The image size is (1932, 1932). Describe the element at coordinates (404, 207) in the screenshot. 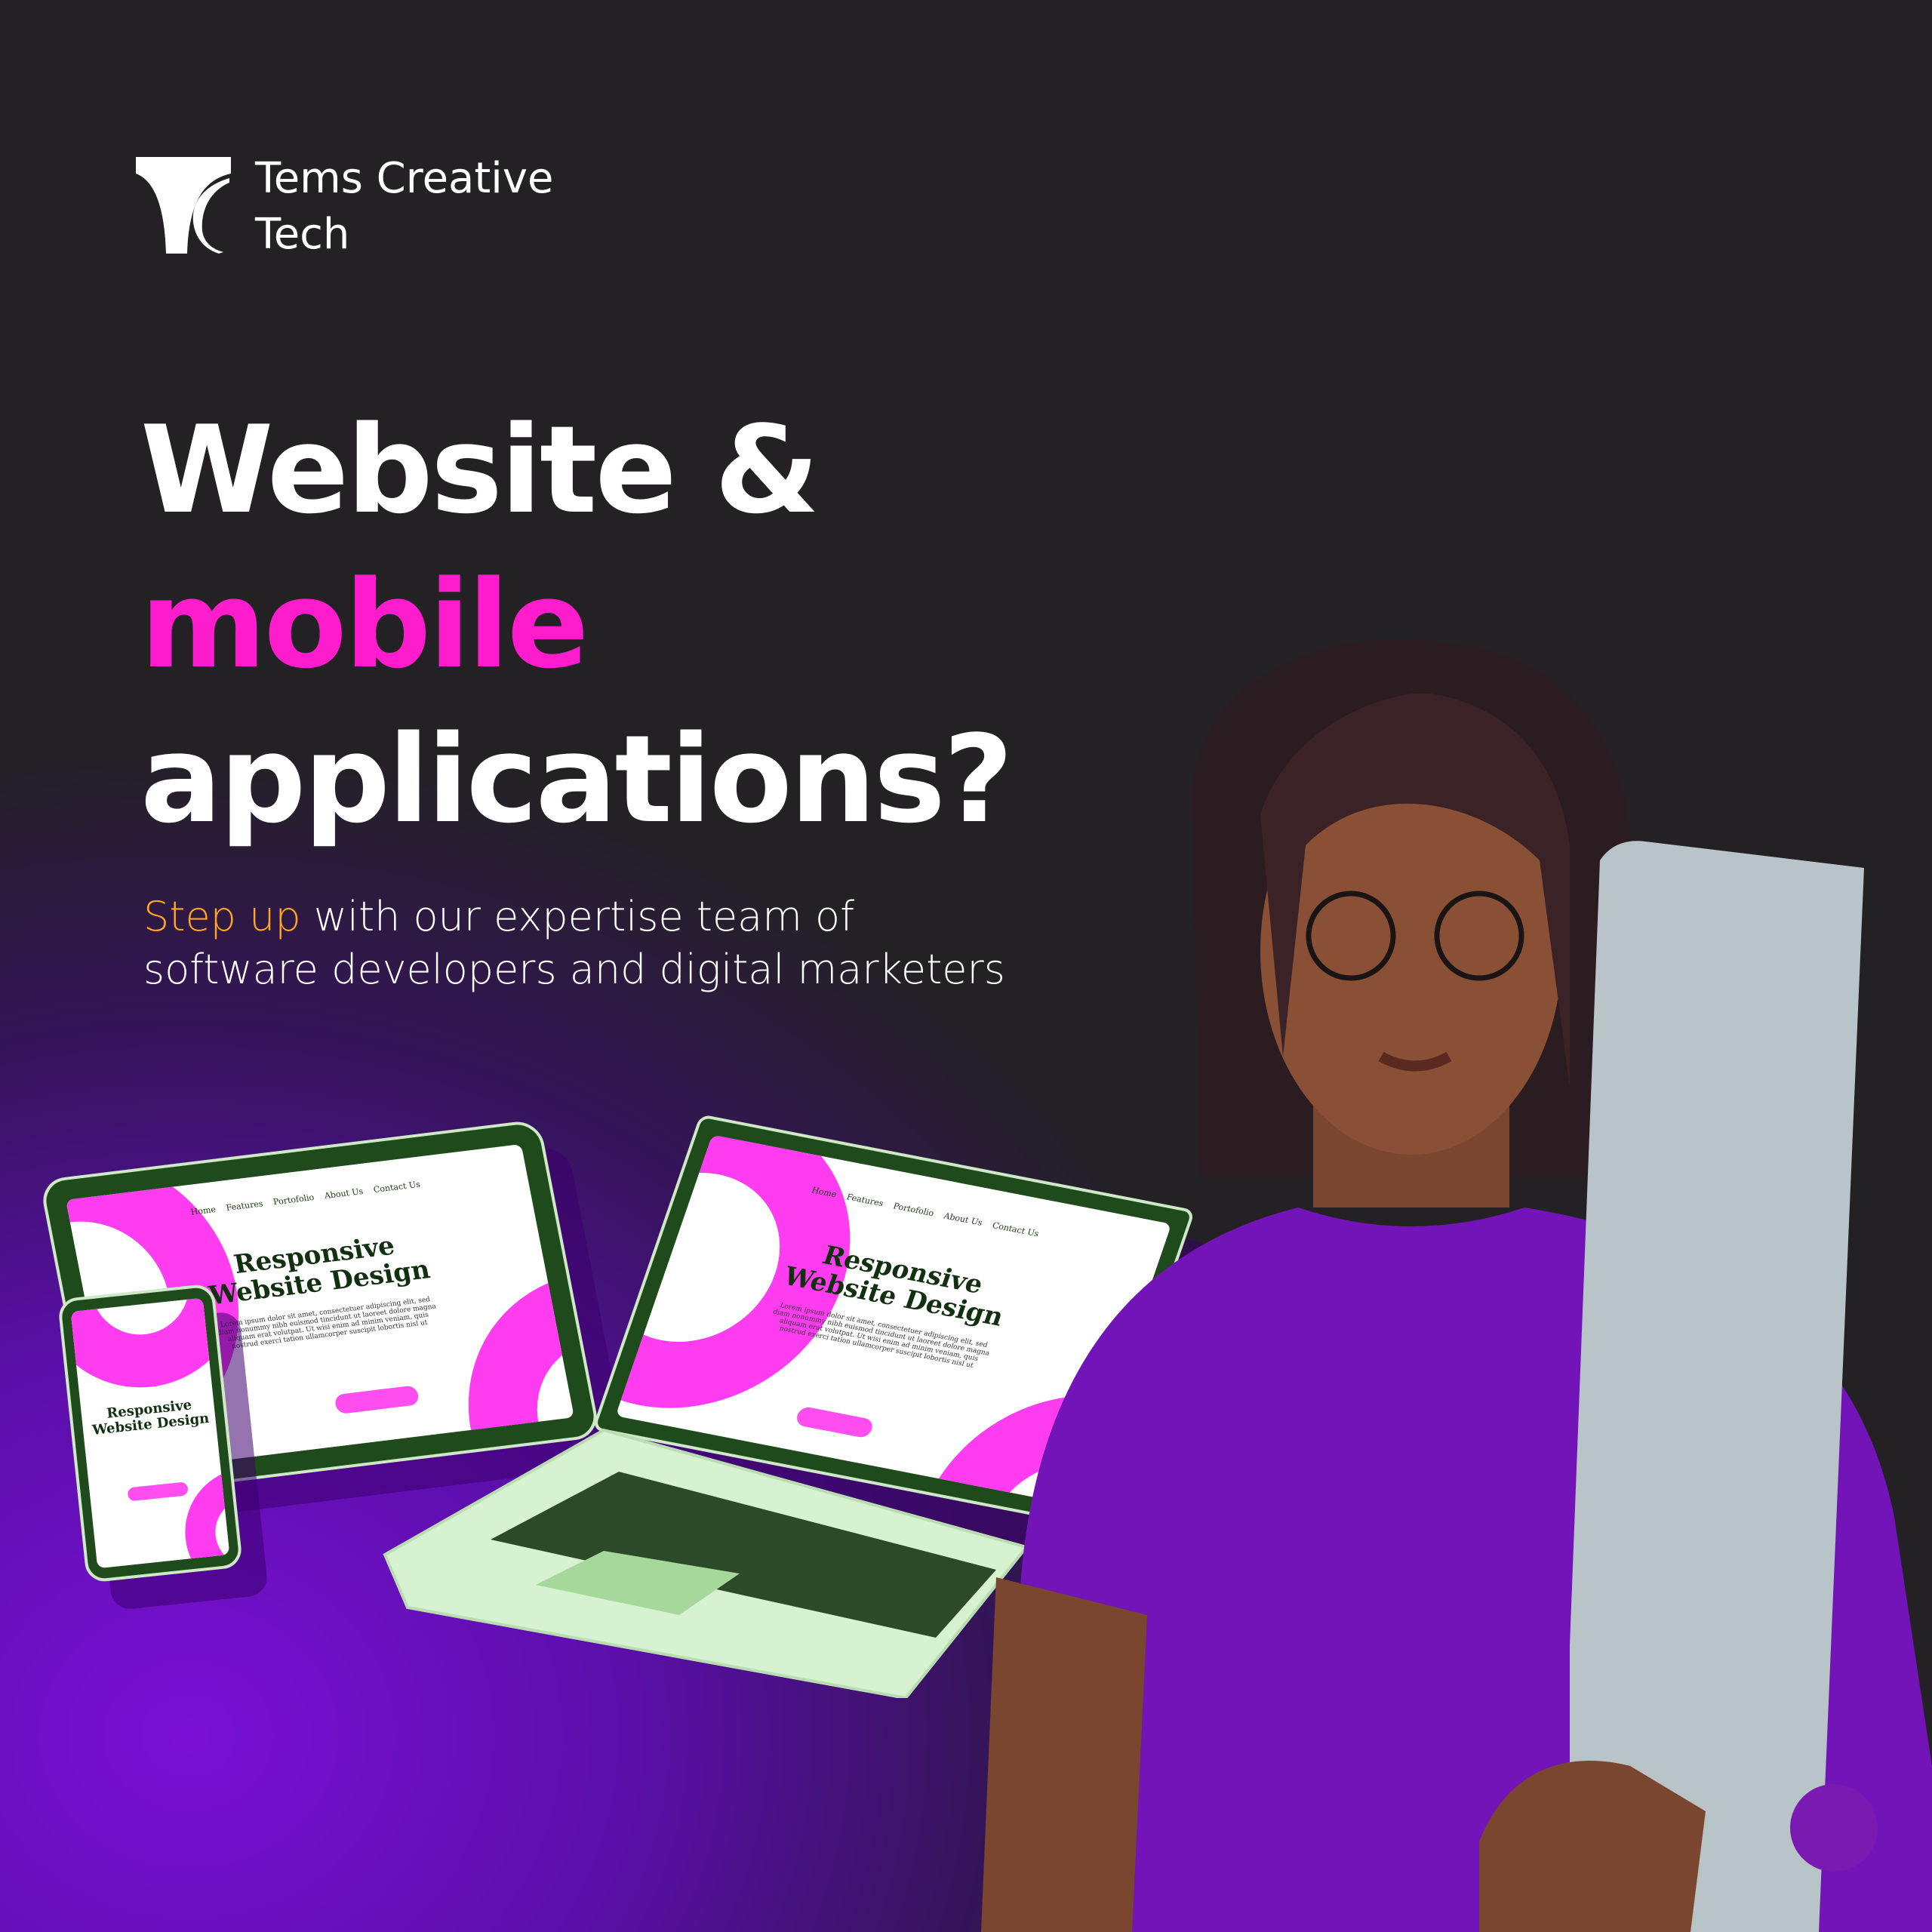

I see `brand-name: Tems Creative Tech` at that location.